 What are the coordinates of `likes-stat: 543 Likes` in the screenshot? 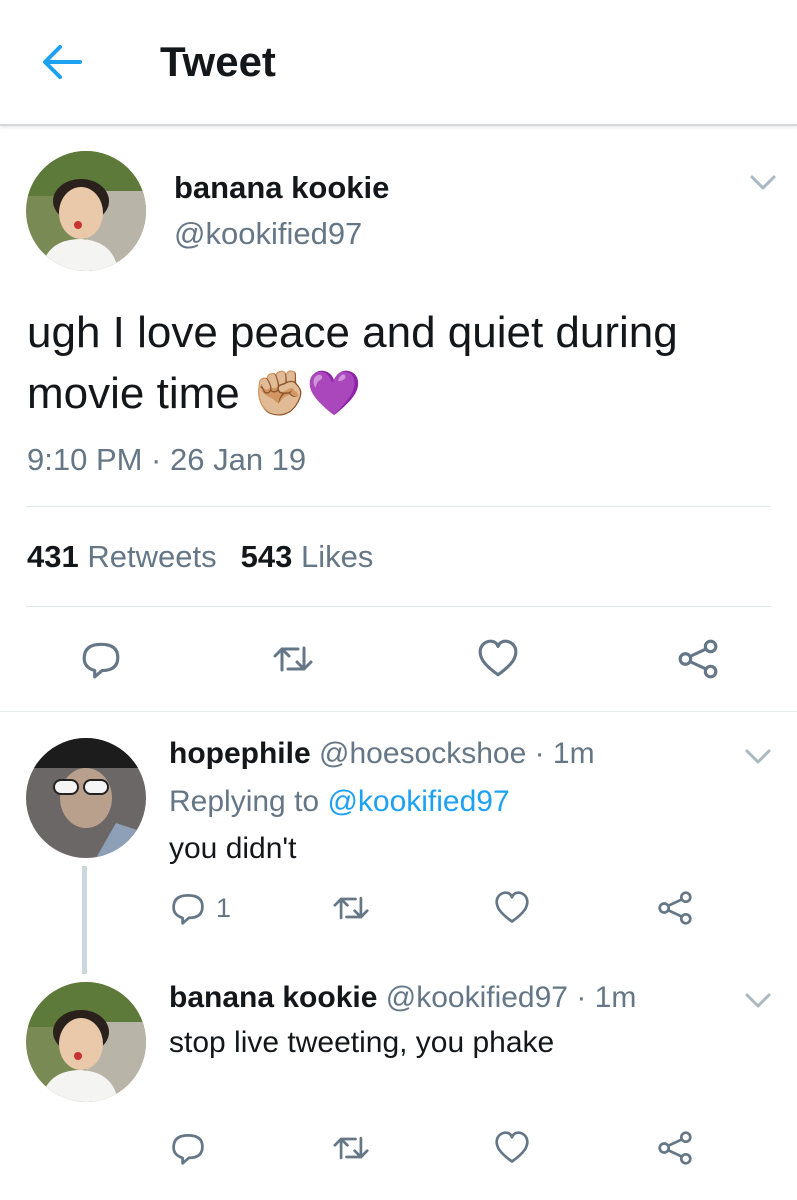 It's located at (307, 556).